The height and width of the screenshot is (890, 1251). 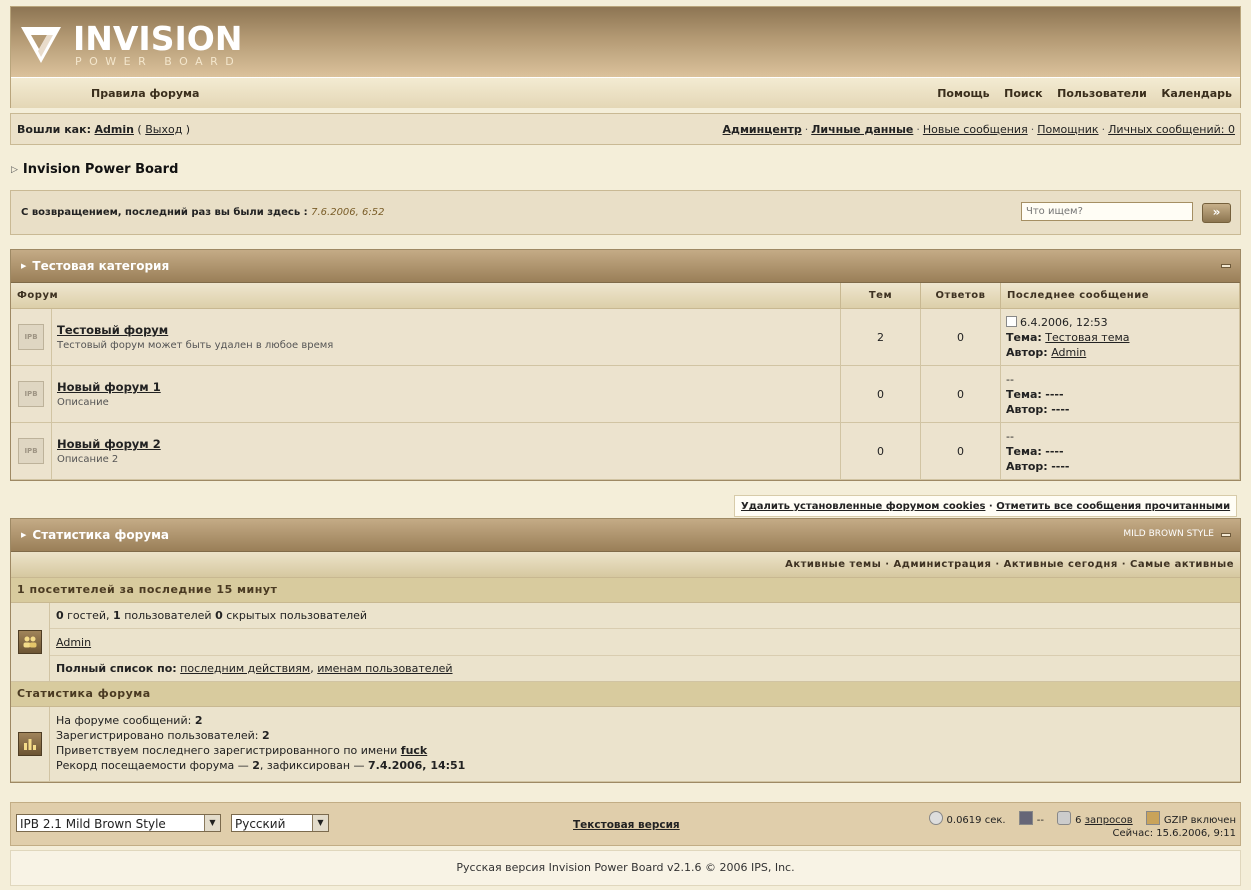 I want to click on forum-replies-count: 0, so click(x=960, y=337).